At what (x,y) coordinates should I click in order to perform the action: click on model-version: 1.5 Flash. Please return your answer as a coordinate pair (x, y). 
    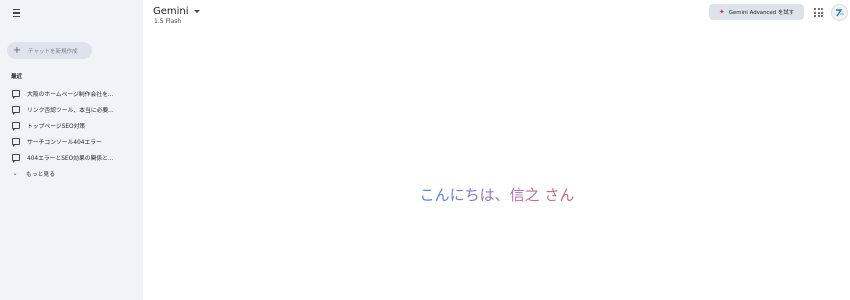
    Looking at the image, I should click on (168, 21).